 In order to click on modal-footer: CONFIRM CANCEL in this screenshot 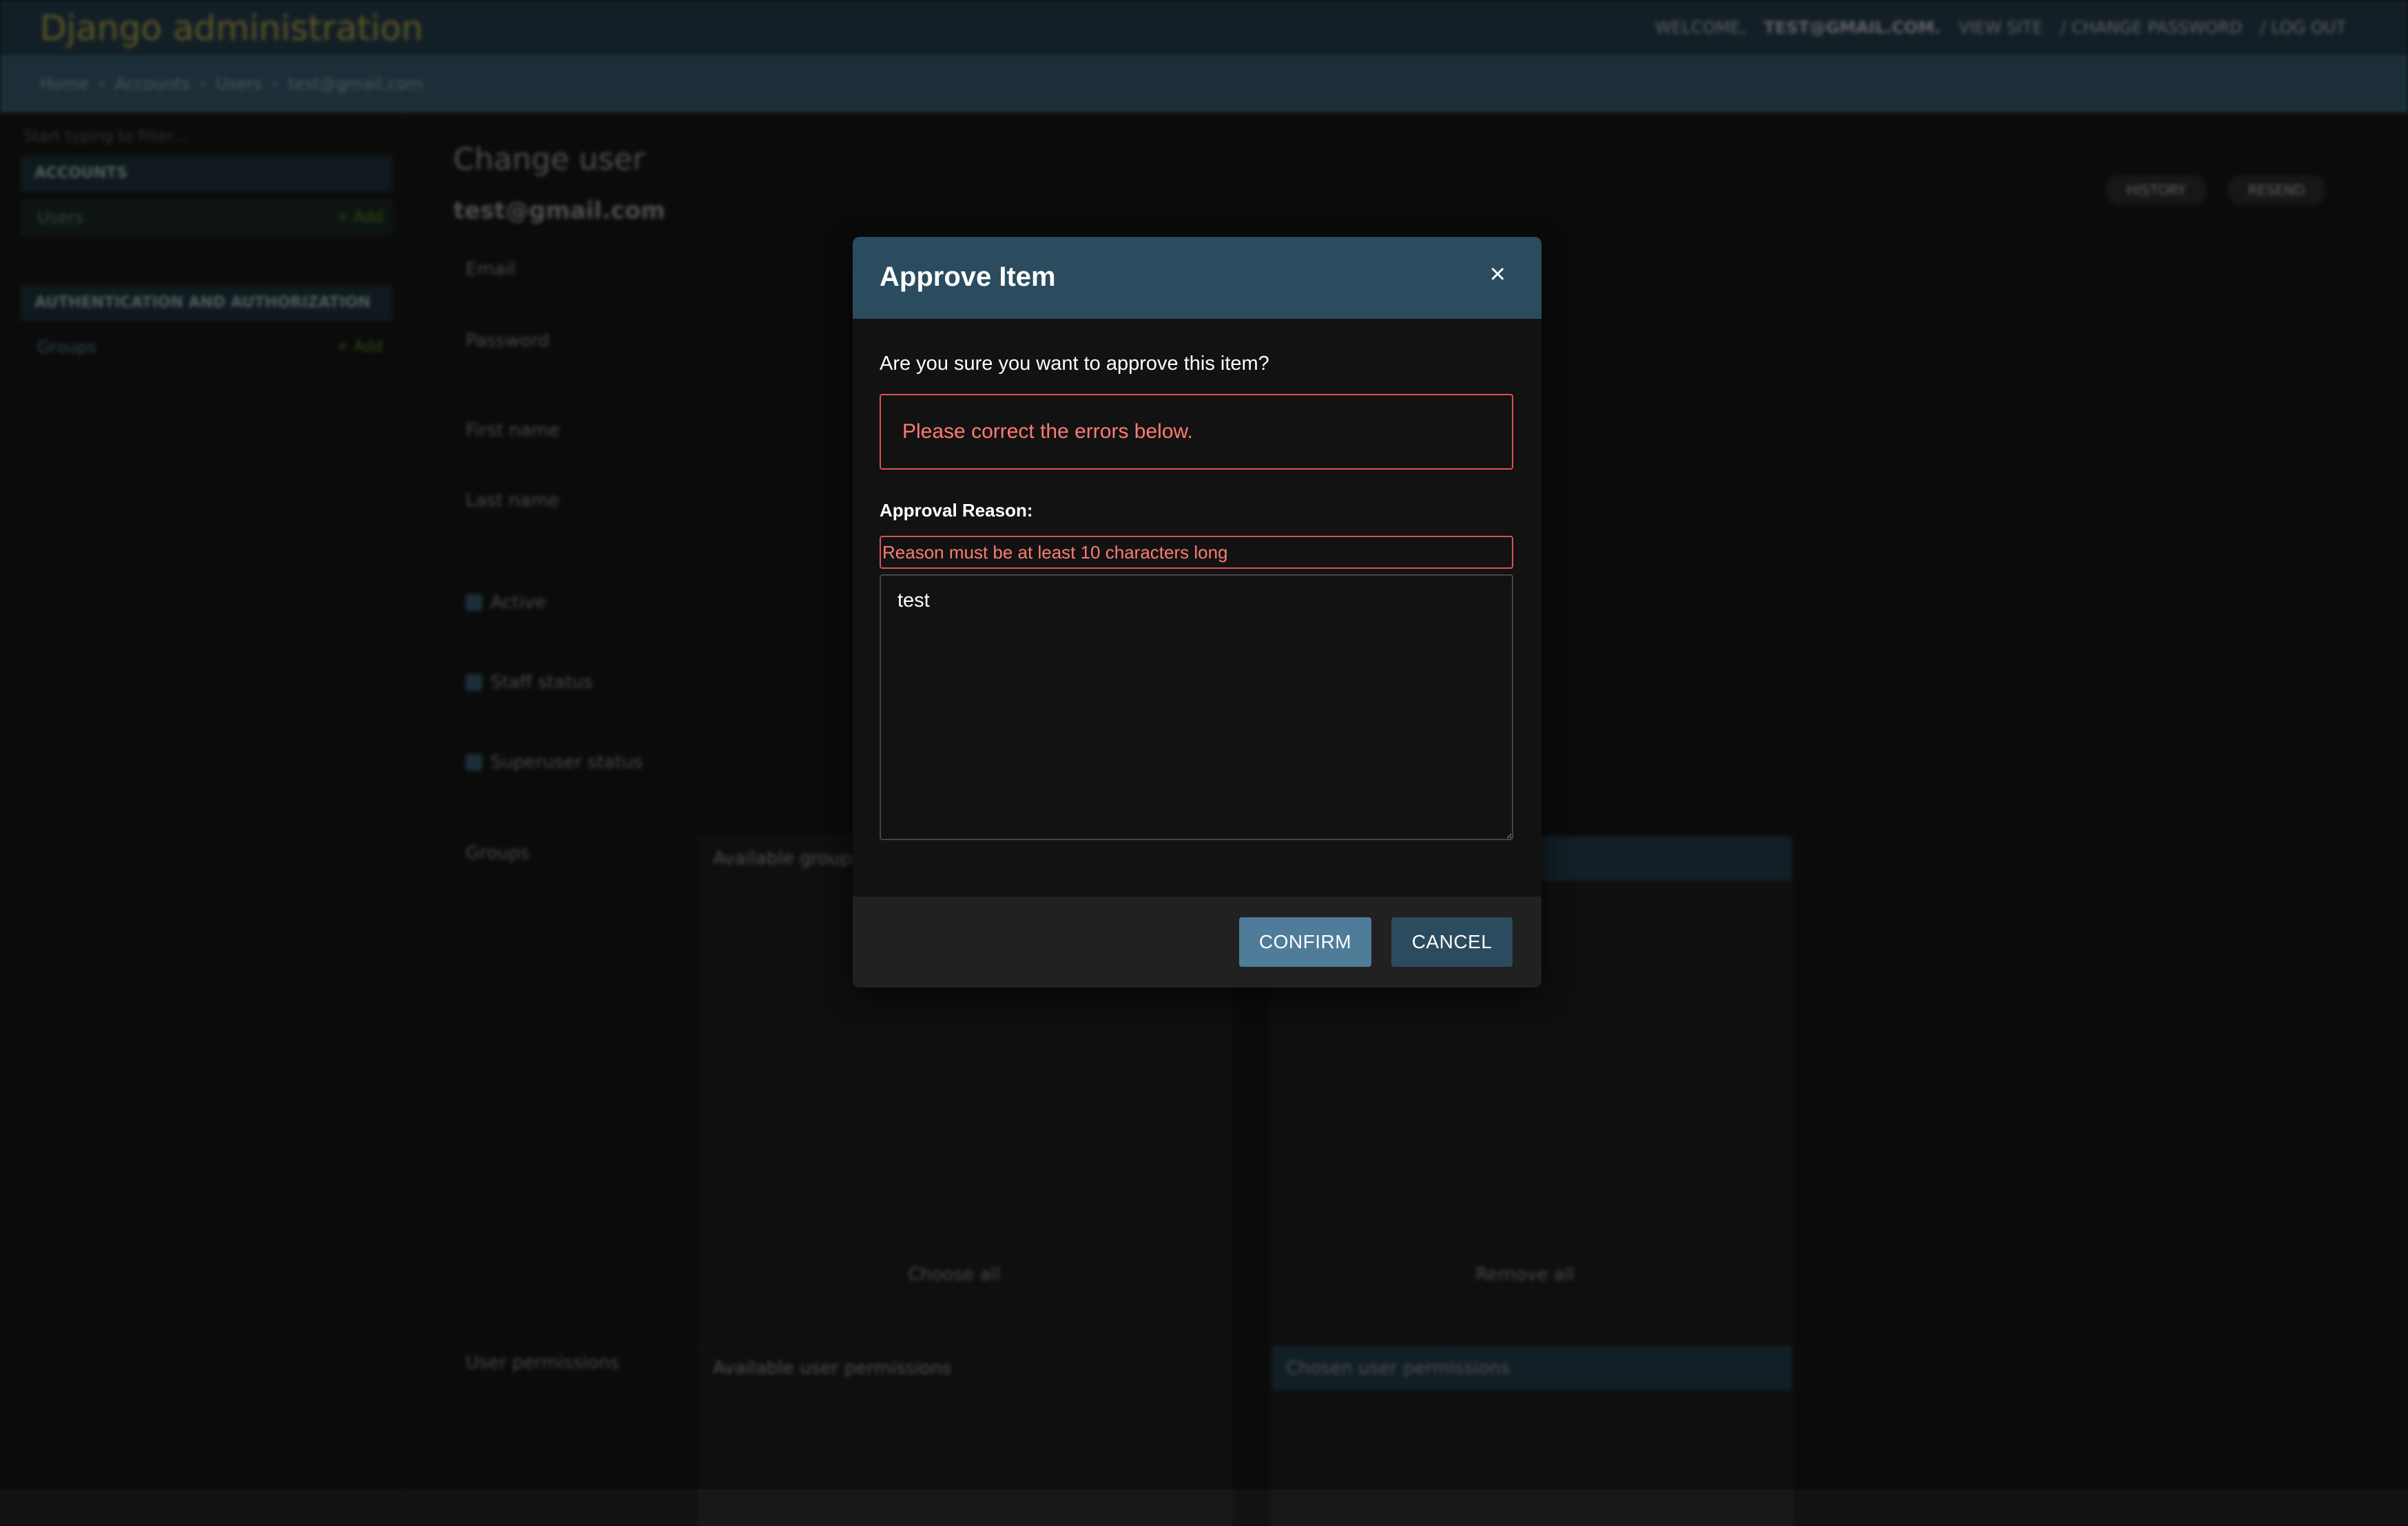, I will do `click(1197, 942)`.